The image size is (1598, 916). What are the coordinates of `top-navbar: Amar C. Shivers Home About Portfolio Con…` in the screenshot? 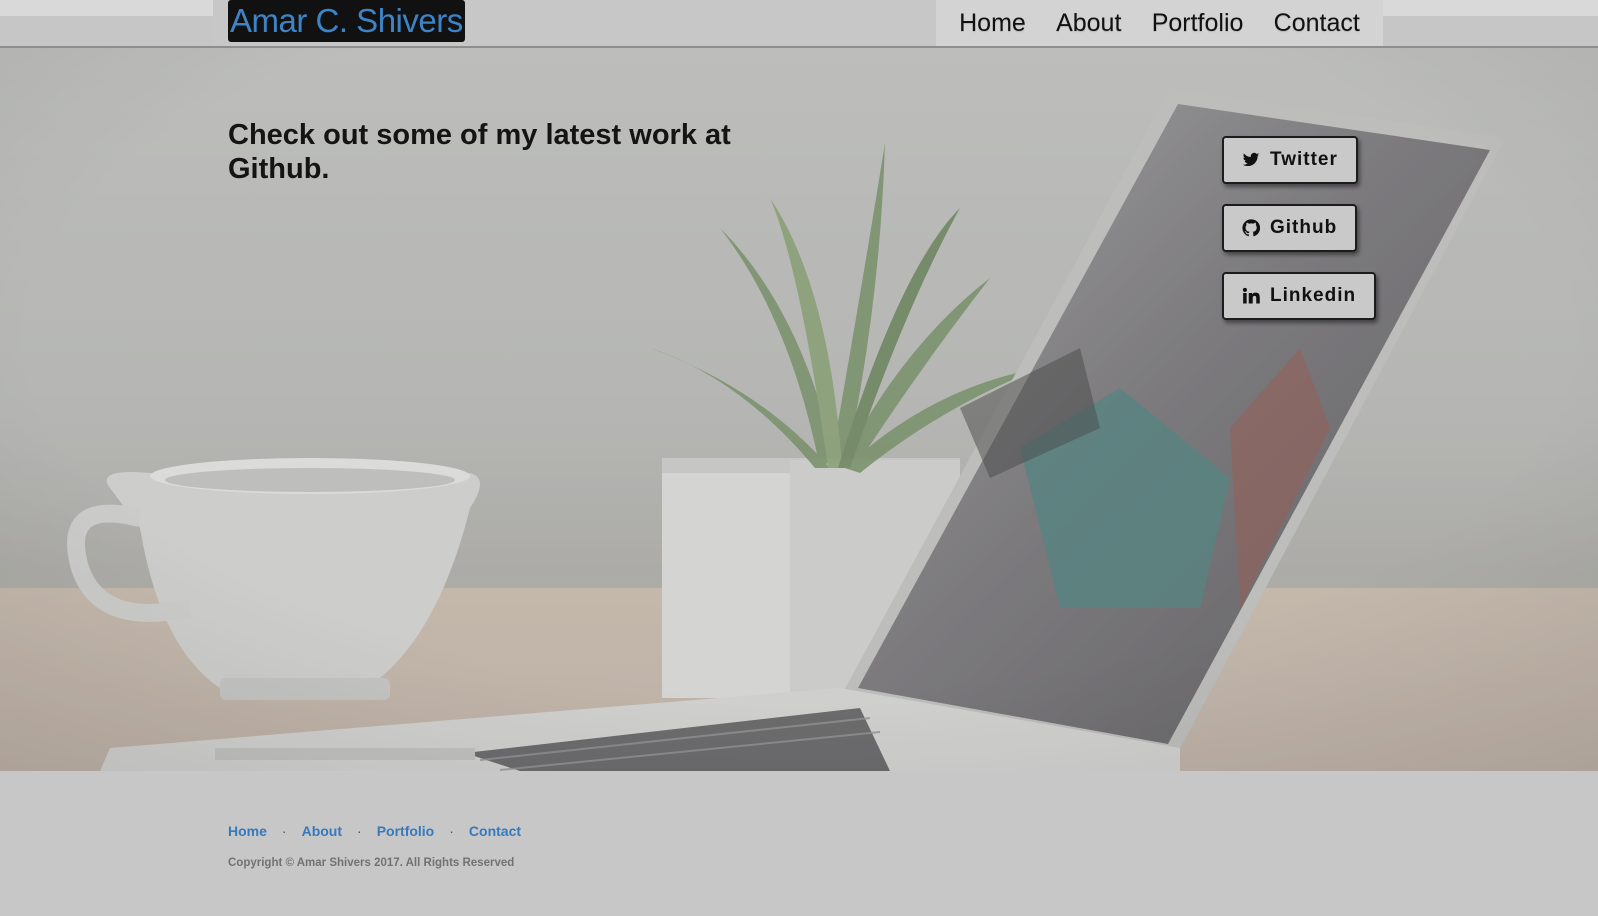 It's located at (799, 24).